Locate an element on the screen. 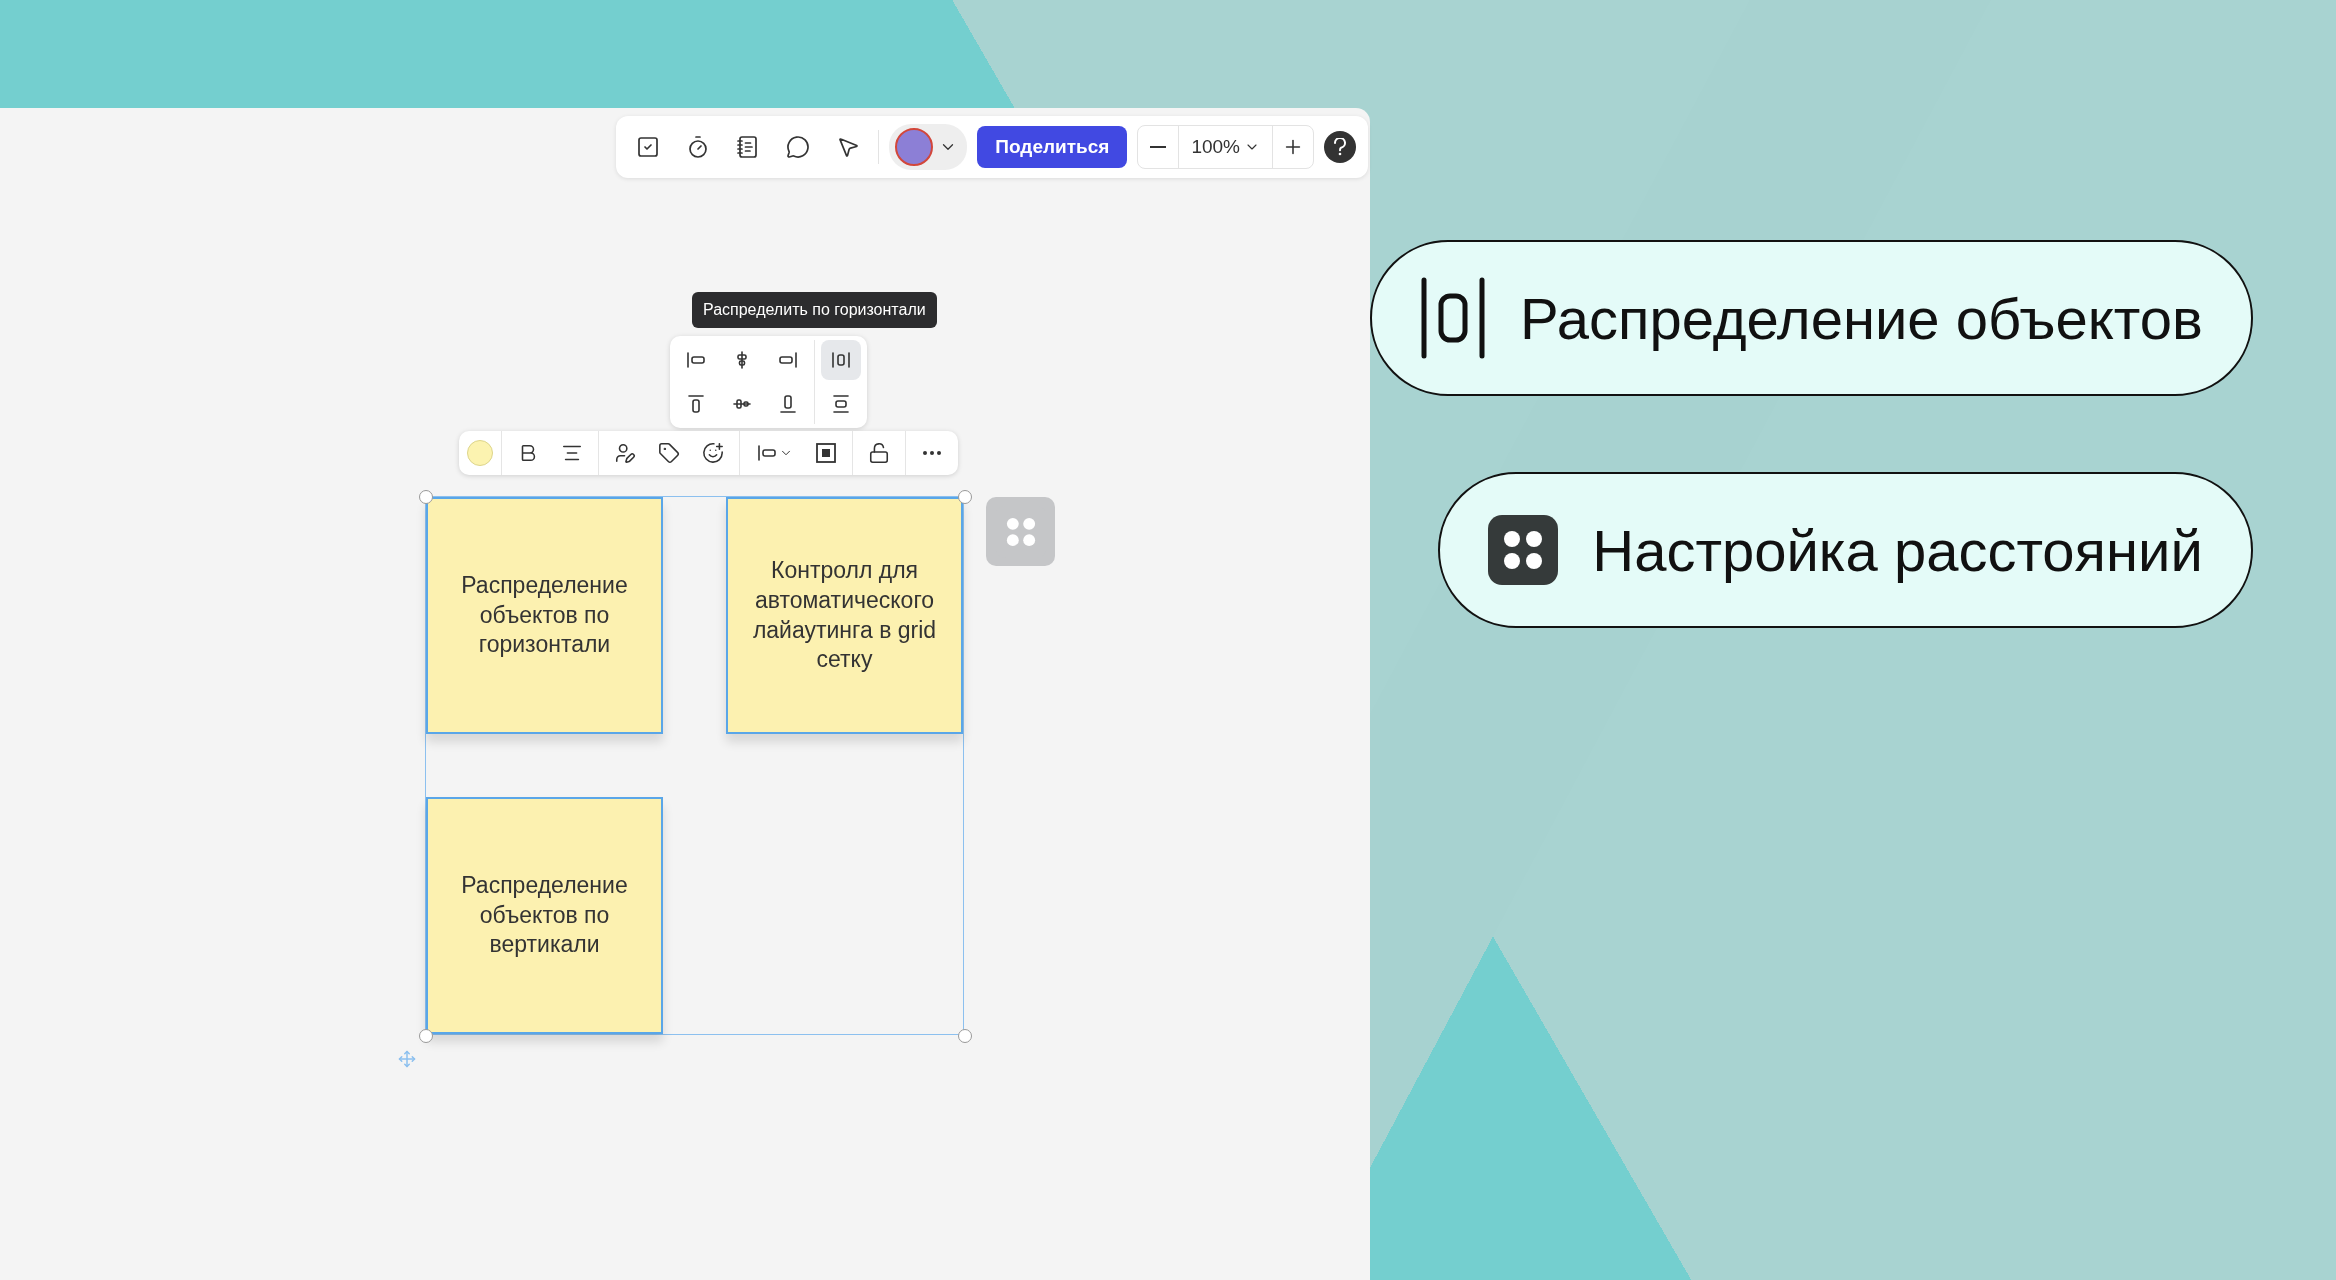  tooltip: Распределить по горизонтали is located at coordinates (814, 310).